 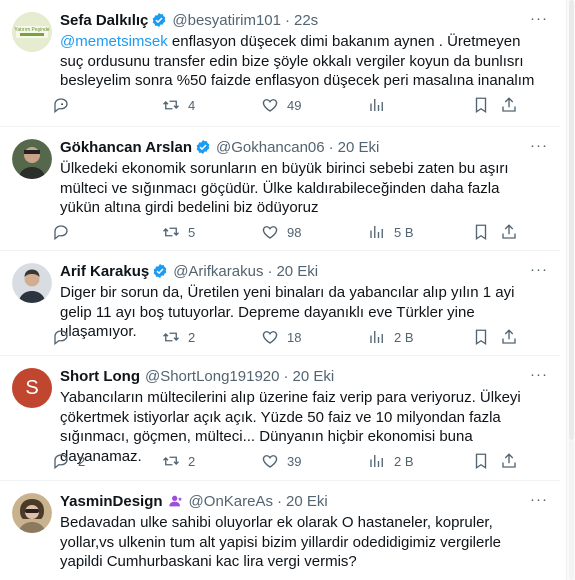 I want to click on reply-count: 2, so click(x=82, y=461).